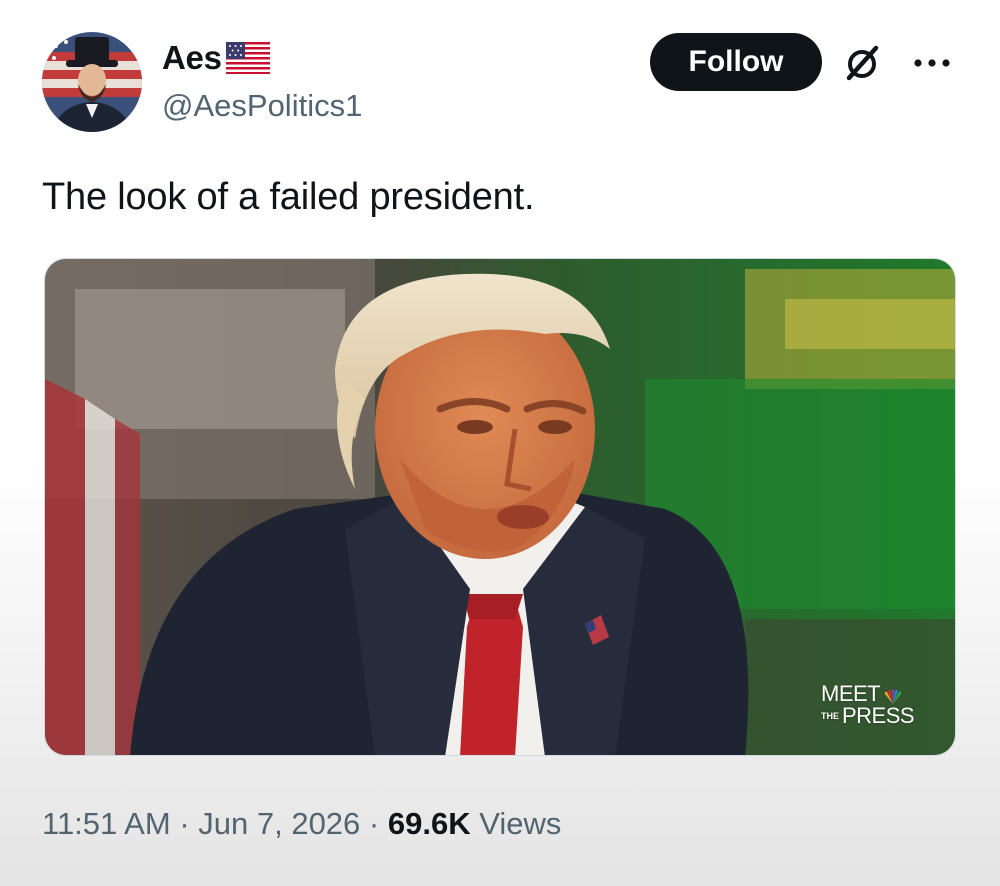 The width and height of the screenshot is (1000, 886). Describe the element at coordinates (106, 823) in the screenshot. I see `tweet-time: 11:51 AM` at that location.